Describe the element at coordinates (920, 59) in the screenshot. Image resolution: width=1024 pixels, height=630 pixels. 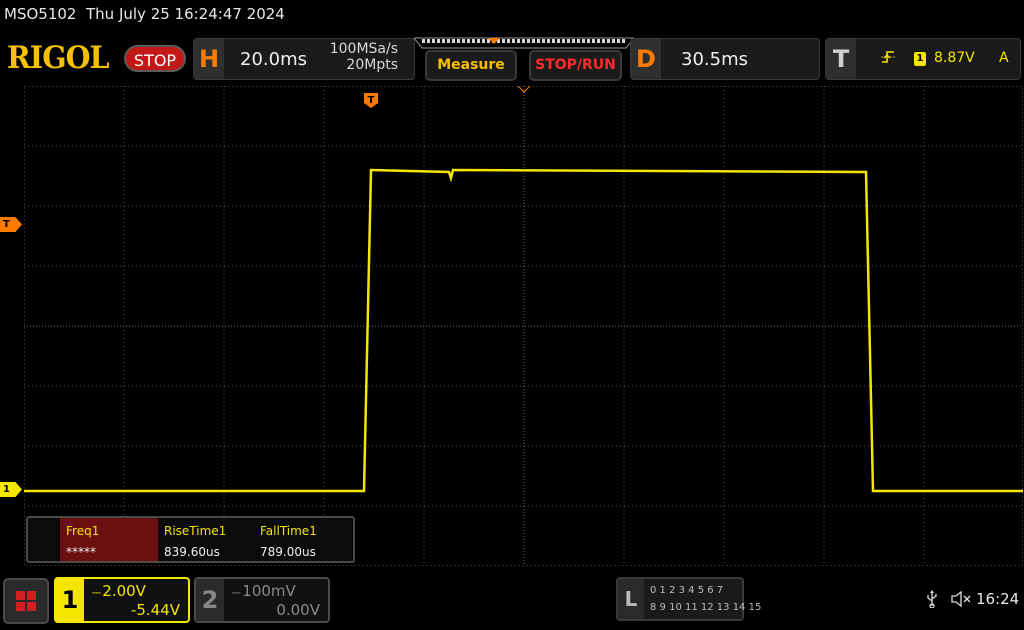
I see `trigger-source-badge: 1` at that location.